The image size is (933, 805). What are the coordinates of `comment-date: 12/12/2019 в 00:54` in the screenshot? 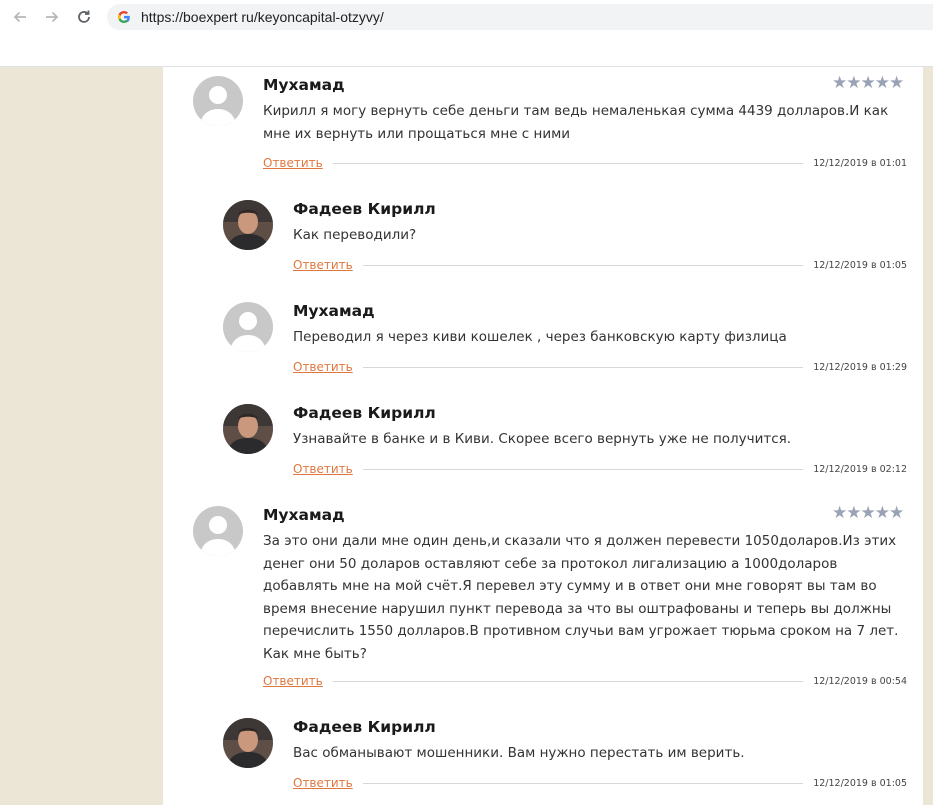 It's located at (860, 681).